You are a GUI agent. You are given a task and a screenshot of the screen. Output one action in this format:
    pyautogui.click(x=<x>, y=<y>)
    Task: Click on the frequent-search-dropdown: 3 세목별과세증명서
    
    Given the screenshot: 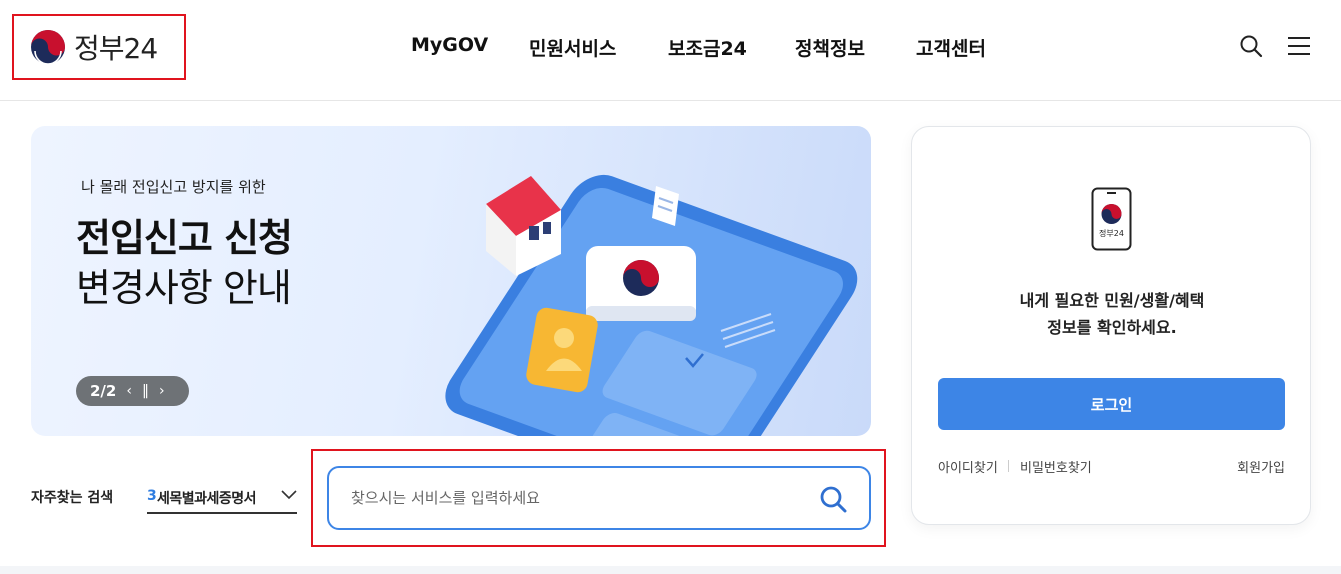 What is the action you would take?
    pyautogui.click(x=222, y=496)
    